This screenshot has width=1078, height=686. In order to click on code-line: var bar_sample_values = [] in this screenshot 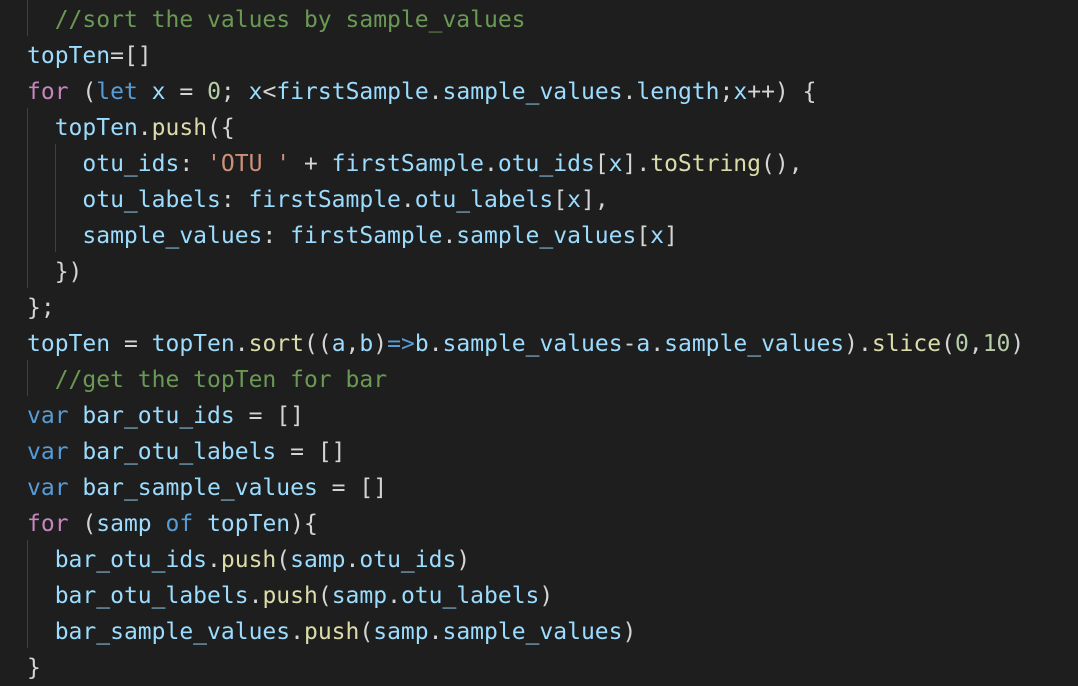, I will do `click(207, 488)`.